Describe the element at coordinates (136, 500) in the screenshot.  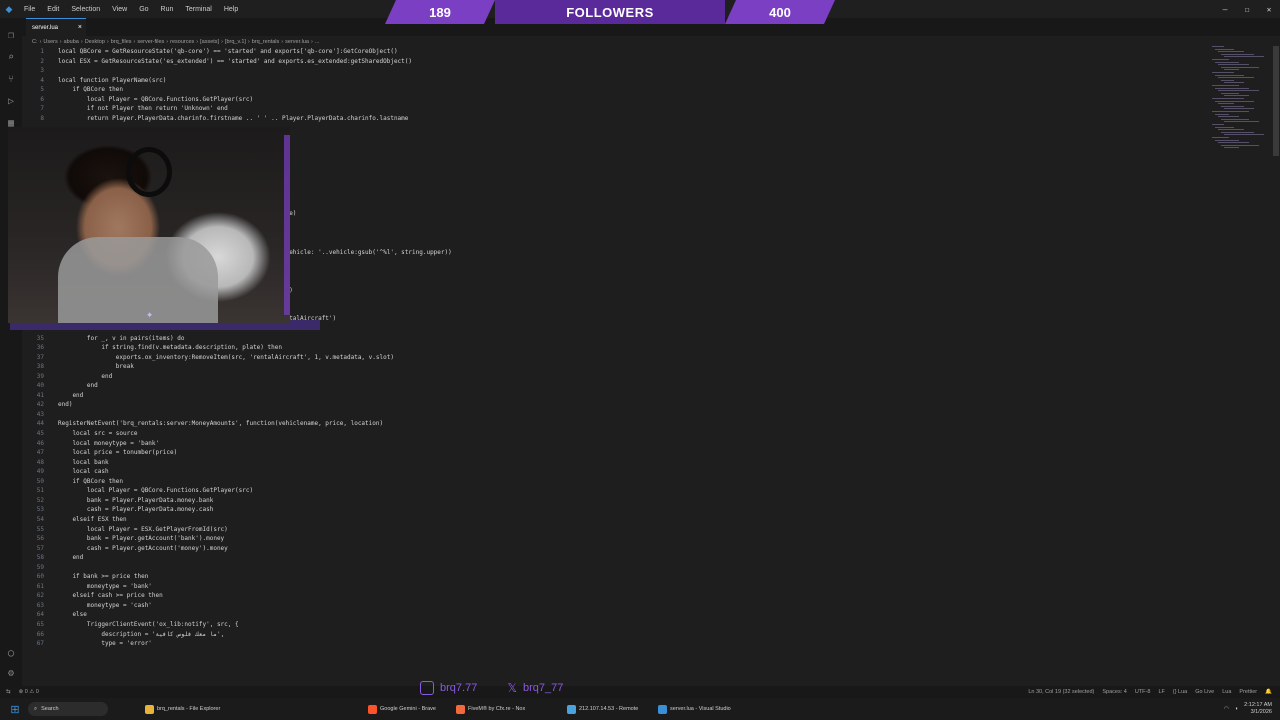
I see `code-text: bank = Player.PlayerData.money.bank` at that location.